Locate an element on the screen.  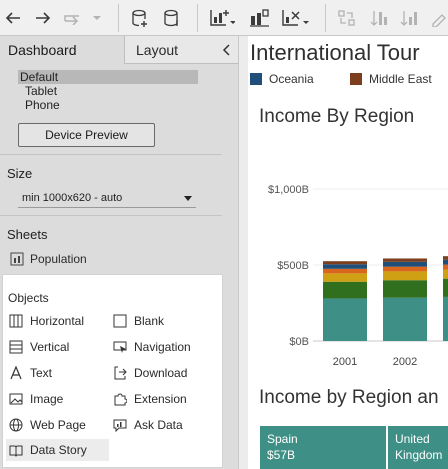
object-web-page: Web Page is located at coordinates (47, 425).